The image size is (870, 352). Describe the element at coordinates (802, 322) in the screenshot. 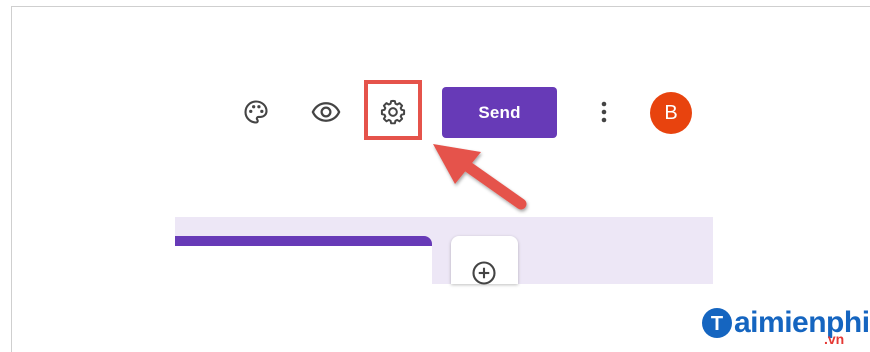

I see `watermark-brand: aimienphi` at that location.